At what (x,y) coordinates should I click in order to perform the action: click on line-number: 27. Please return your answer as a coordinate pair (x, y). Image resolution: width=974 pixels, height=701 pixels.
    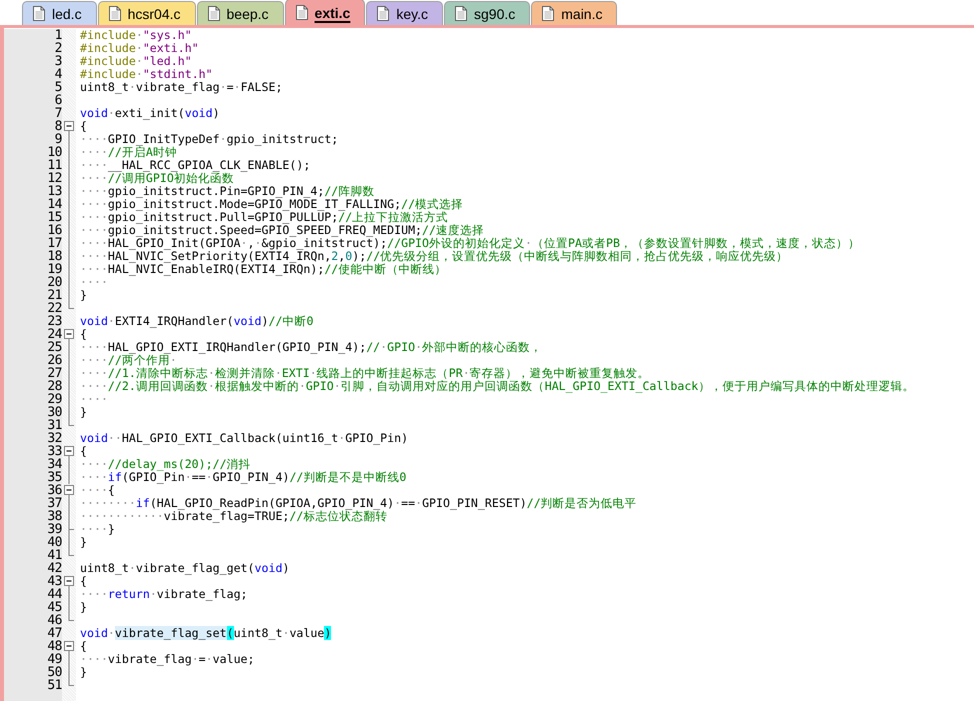
    Looking at the image, I should click on (54, 373).